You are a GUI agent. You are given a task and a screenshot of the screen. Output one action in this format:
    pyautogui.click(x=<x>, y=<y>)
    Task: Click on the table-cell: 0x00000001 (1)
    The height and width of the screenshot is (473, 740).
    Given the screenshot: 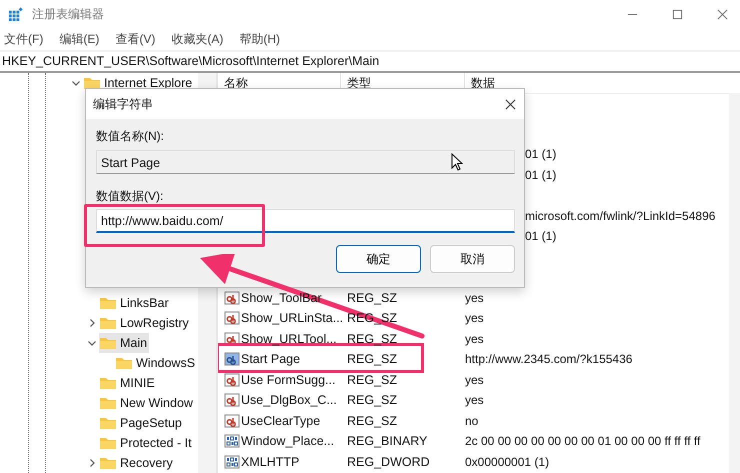 What is the action you would take?
    pyautogui.click(x=507, y=461)
    